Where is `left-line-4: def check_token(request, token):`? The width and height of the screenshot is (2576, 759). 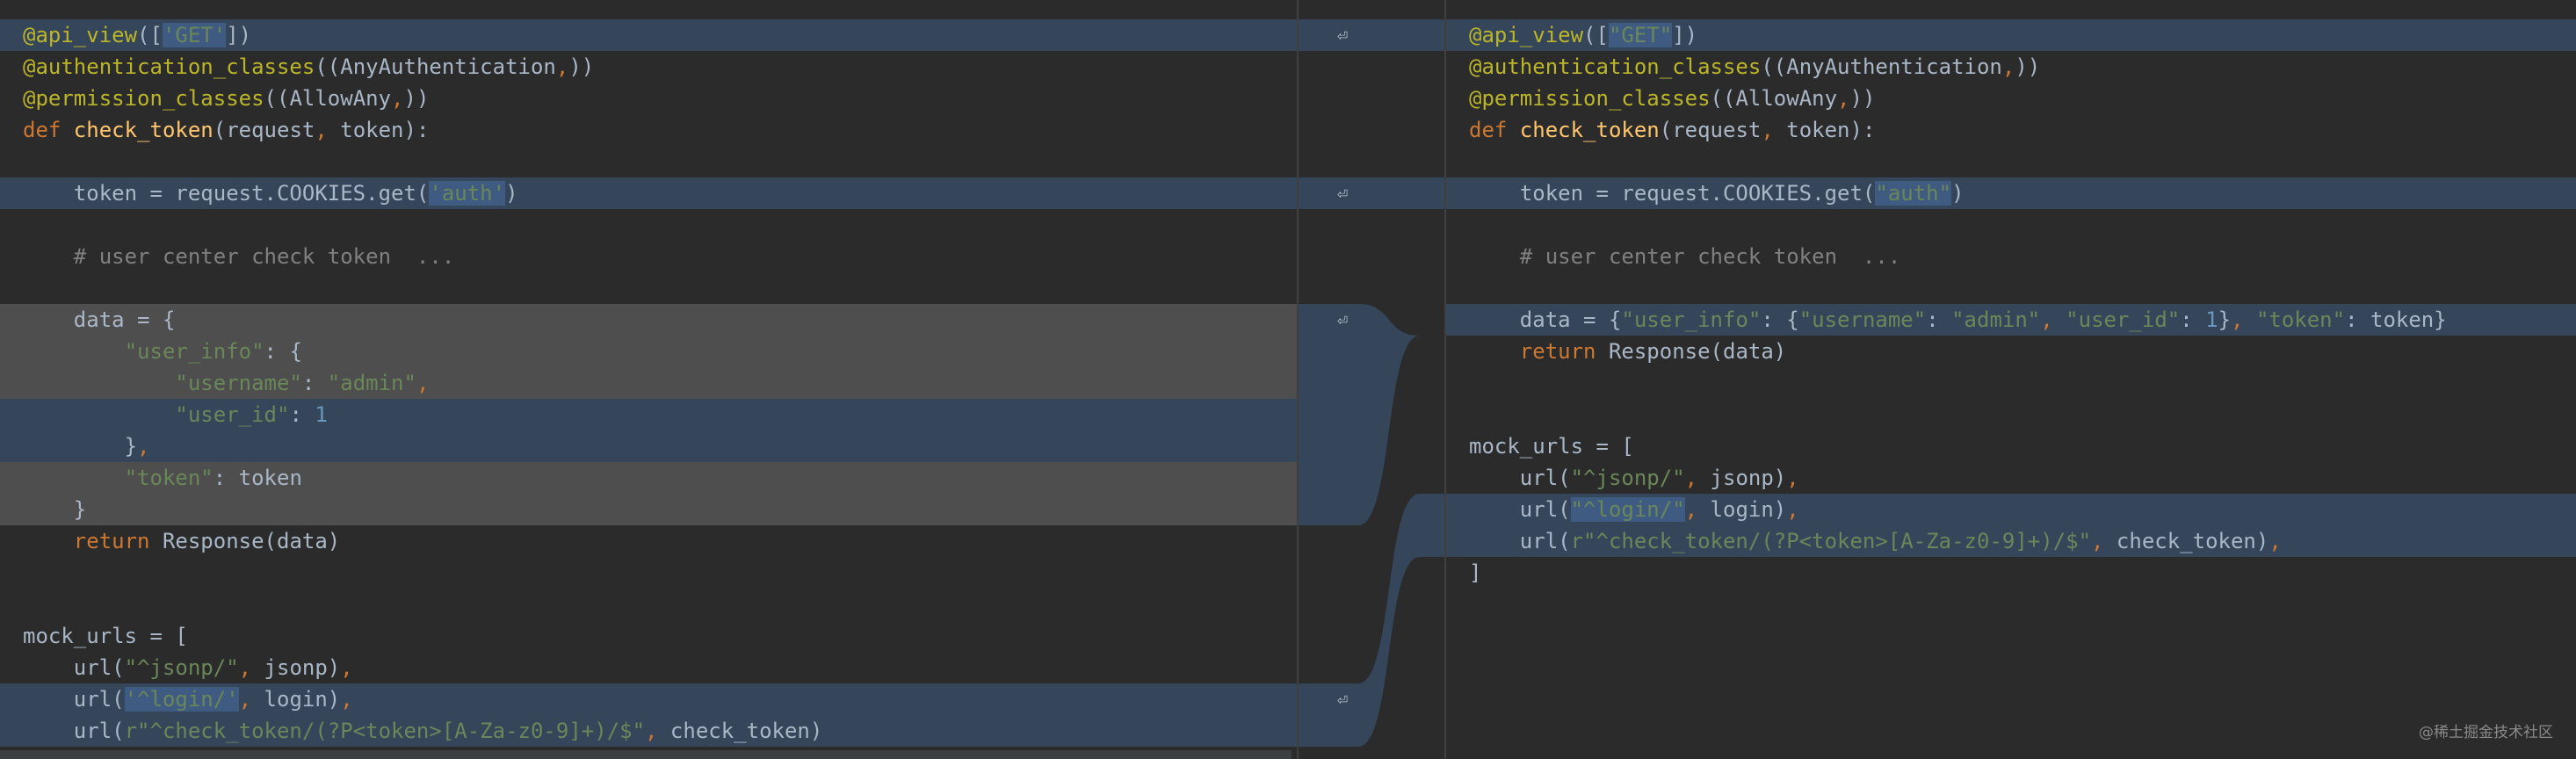 left-line-4: def check_token(request, token): is located at coordinates (648, 130).